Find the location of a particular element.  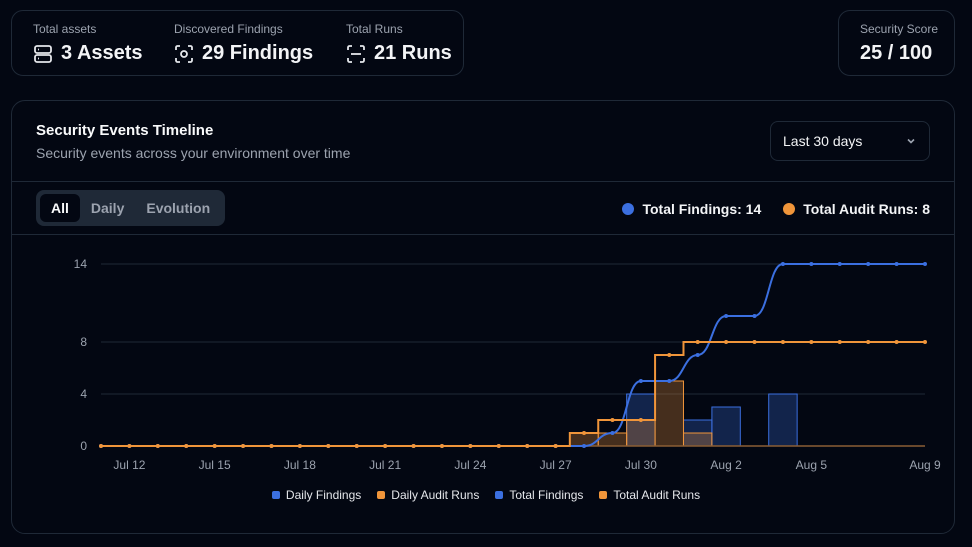

y-tick-label: 8 is located at coordinates (83, 342).